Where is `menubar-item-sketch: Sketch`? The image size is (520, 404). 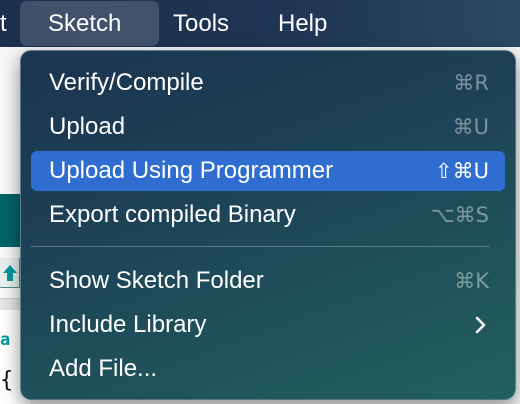
menubar-item-sketch: Sketch is located at coordinates (89, 23).